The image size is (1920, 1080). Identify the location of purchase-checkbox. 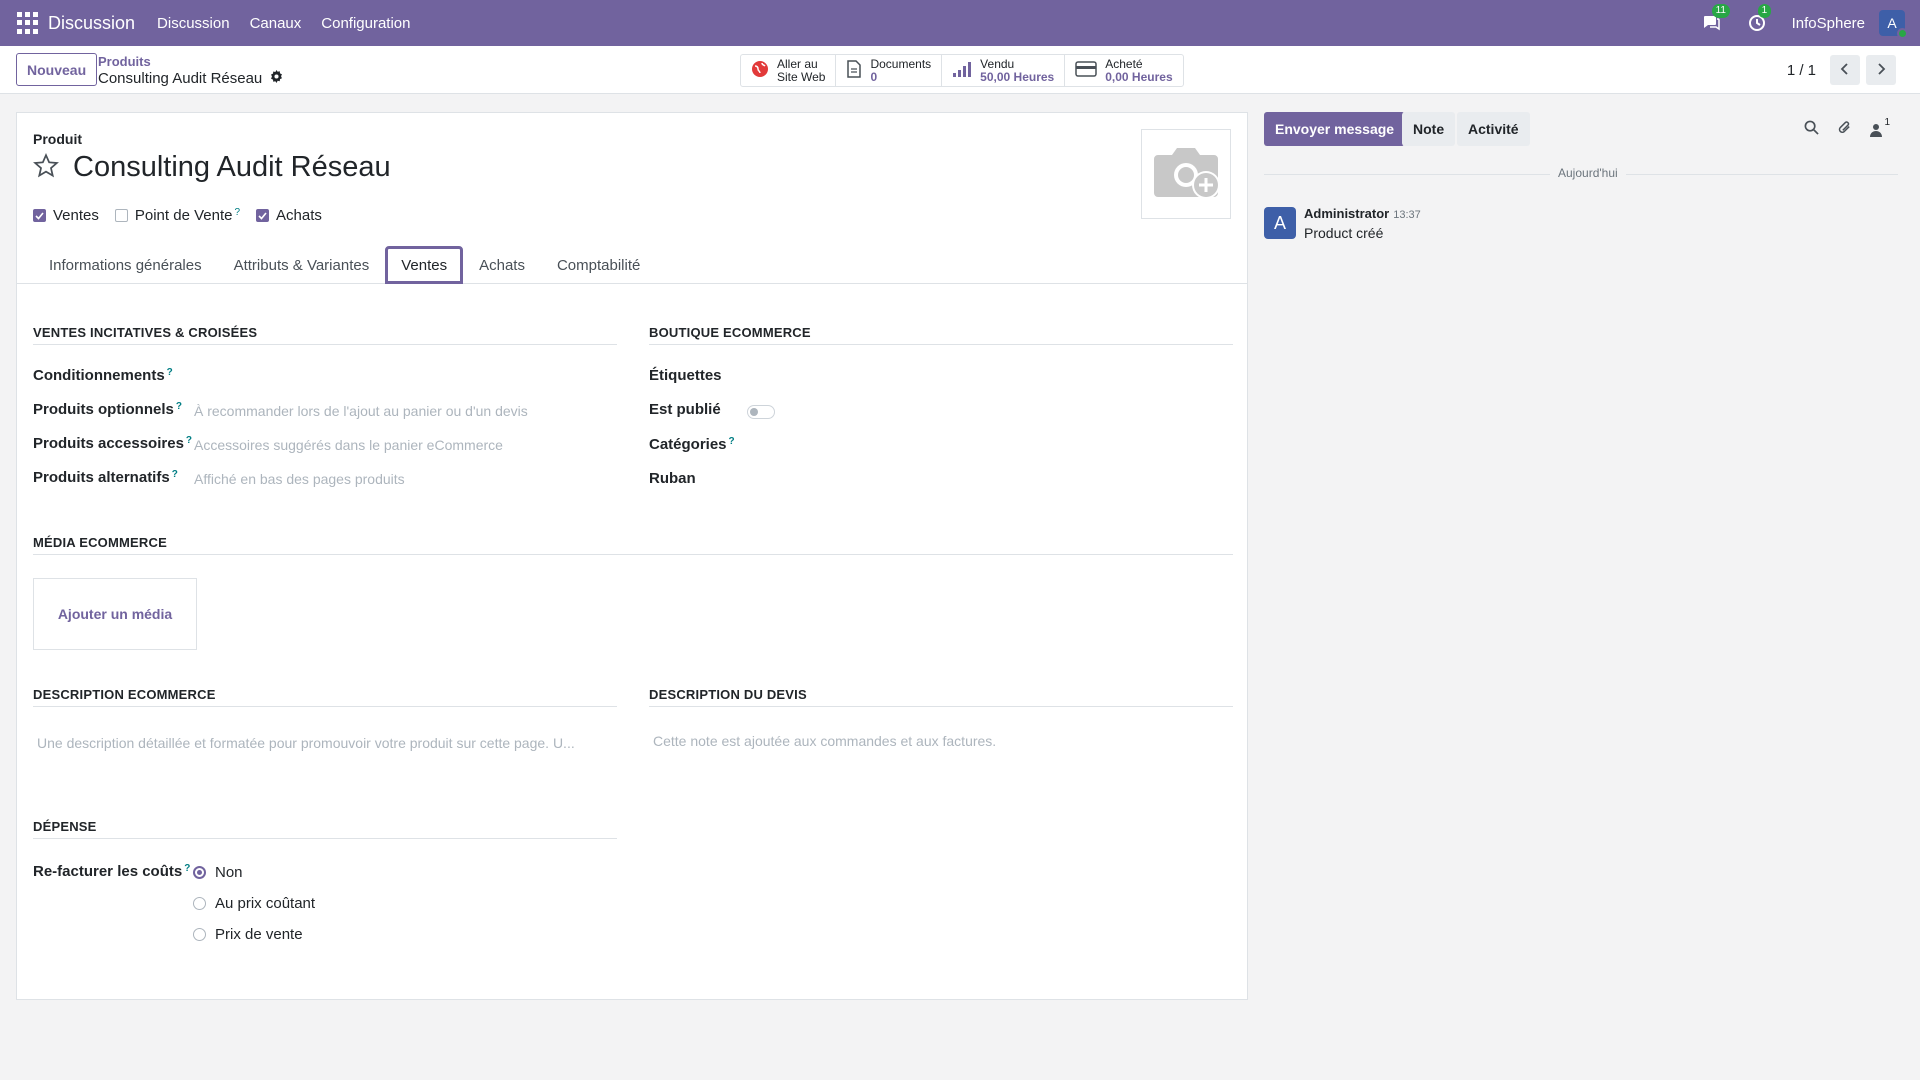
(263, 215).